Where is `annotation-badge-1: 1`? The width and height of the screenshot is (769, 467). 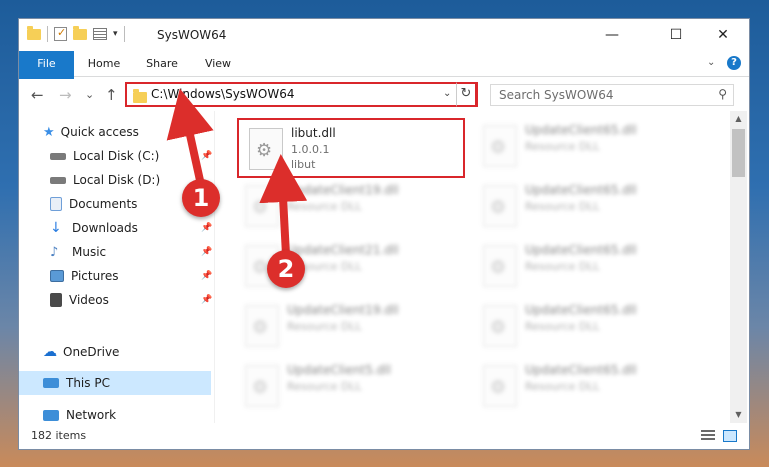
annotation-badge-1: 1 is located at coordinates (201, 198).